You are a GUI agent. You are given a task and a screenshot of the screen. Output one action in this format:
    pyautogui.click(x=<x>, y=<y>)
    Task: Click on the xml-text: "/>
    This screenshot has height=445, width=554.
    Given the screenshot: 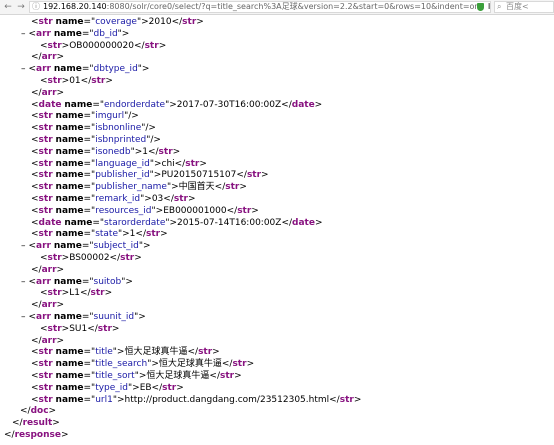 What is the action you would take?
    pyautogui.click(x=131, y=116)
    